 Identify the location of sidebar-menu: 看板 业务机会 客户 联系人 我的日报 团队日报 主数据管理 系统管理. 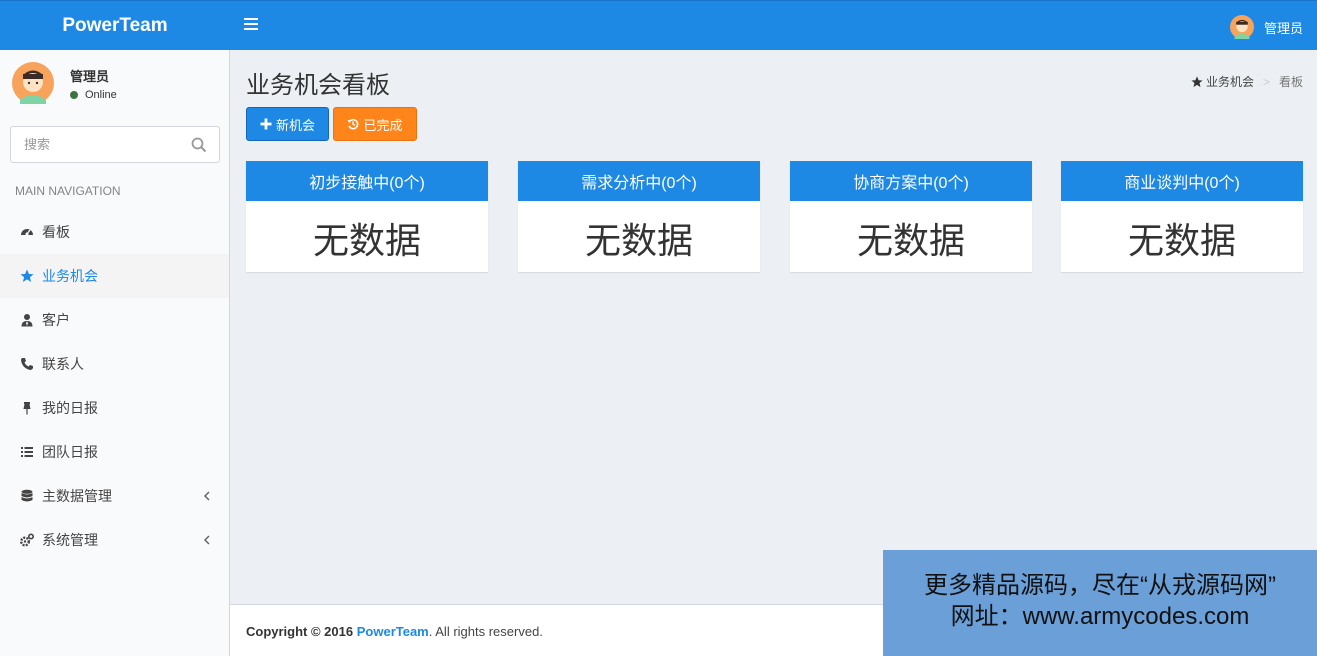
(114, 386).